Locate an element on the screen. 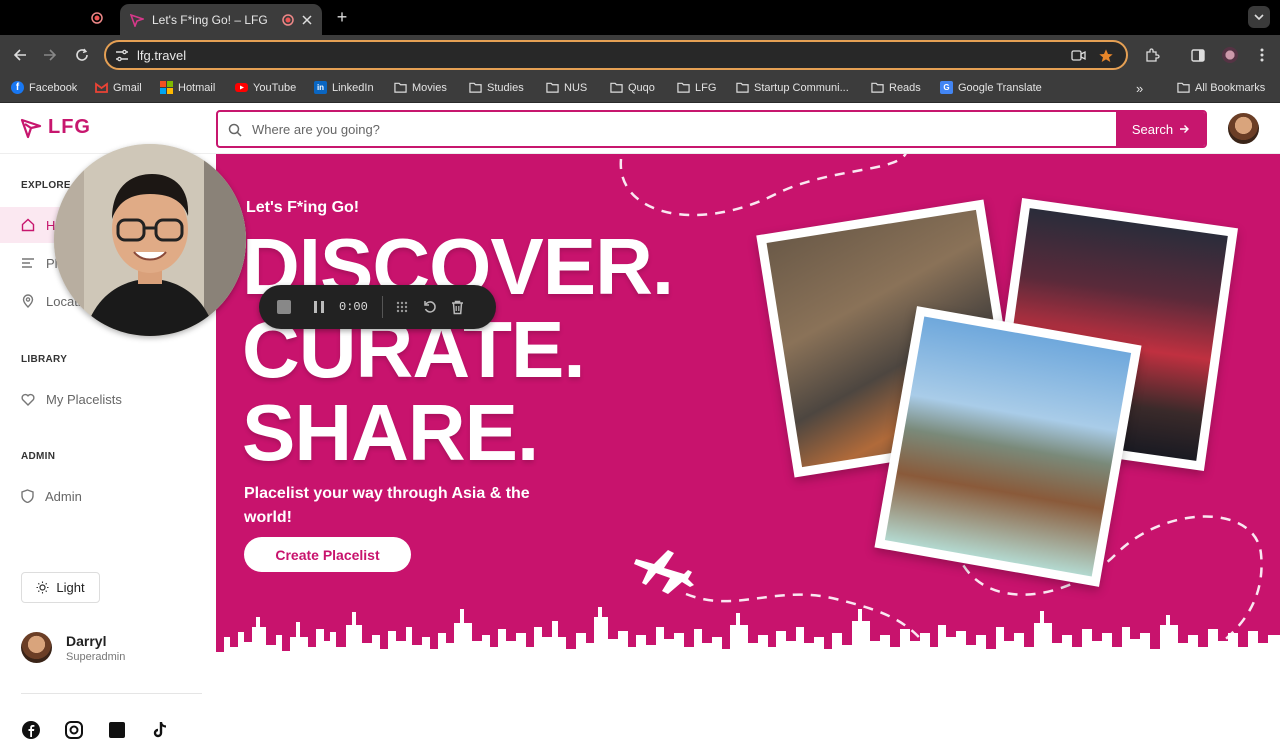  bookmark-gmail: Gmail is located at coordinates (118, 87).